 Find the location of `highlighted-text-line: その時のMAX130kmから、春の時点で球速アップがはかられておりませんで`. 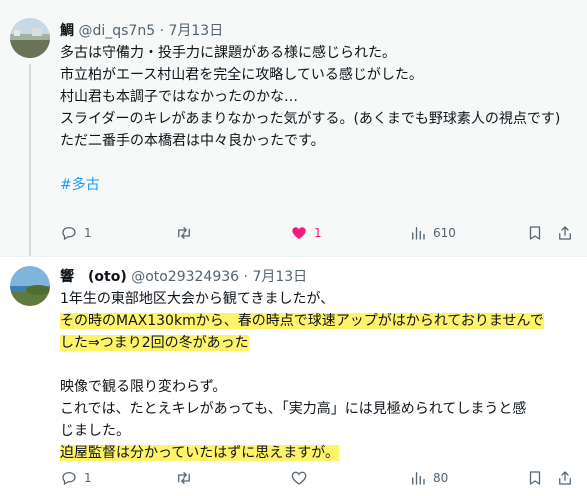

highlighted-text-line: その時のMAX130kmから、春の時点で球速アップがはかられておりませんで is located at coordinates (302, 321).